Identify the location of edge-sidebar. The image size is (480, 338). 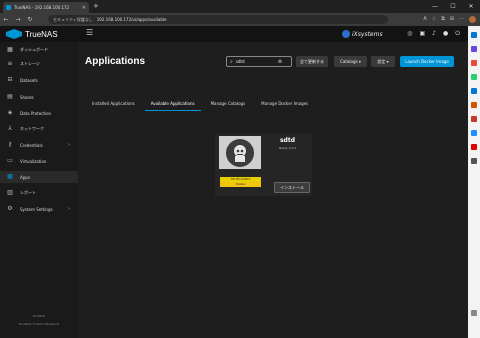
(474, 182).